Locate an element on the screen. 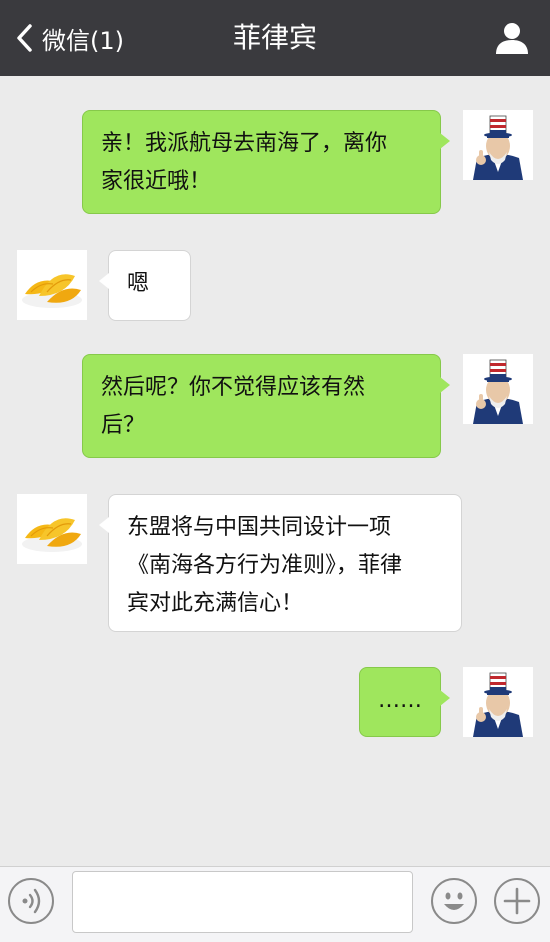 This screenshot has width=550, height=942. message-line: 东盟将与中国共同设计一项 is located at coordinates (259, 527).